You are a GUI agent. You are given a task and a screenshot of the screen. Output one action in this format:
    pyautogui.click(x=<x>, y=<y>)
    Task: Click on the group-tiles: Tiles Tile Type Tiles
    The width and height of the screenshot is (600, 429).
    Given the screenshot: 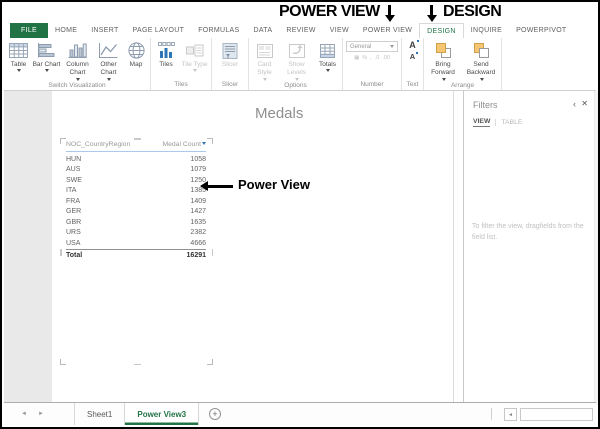 What is the action you would take?
    pyautogui.click(x=181, y=64)
    